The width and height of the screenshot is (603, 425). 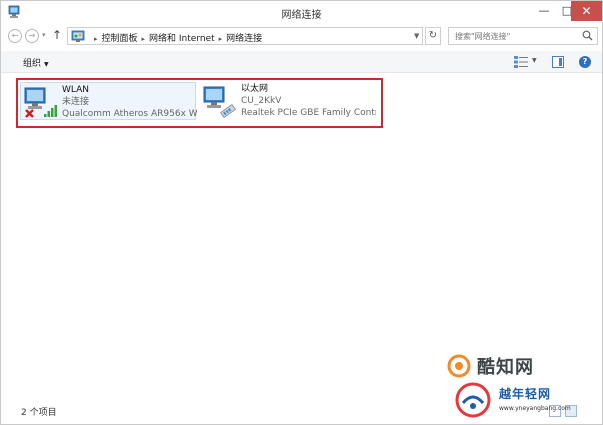 I want to click on close-button: ✕, so click(x=586, y=11).